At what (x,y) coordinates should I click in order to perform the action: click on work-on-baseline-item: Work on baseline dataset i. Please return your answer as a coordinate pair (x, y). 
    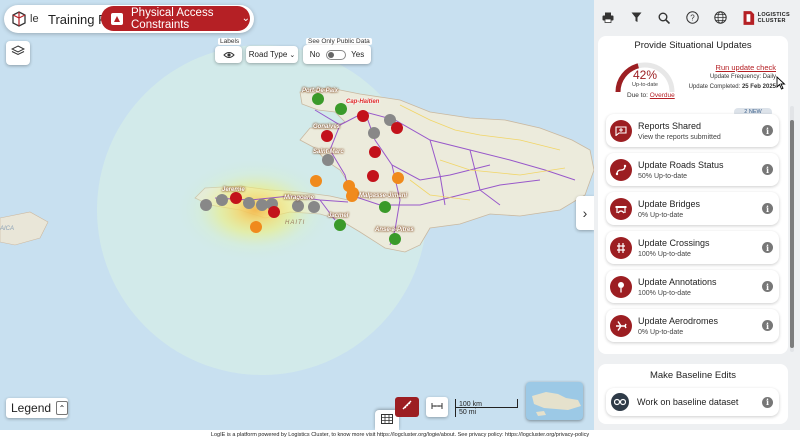
    Looking at the image, I should click on (692, 402).